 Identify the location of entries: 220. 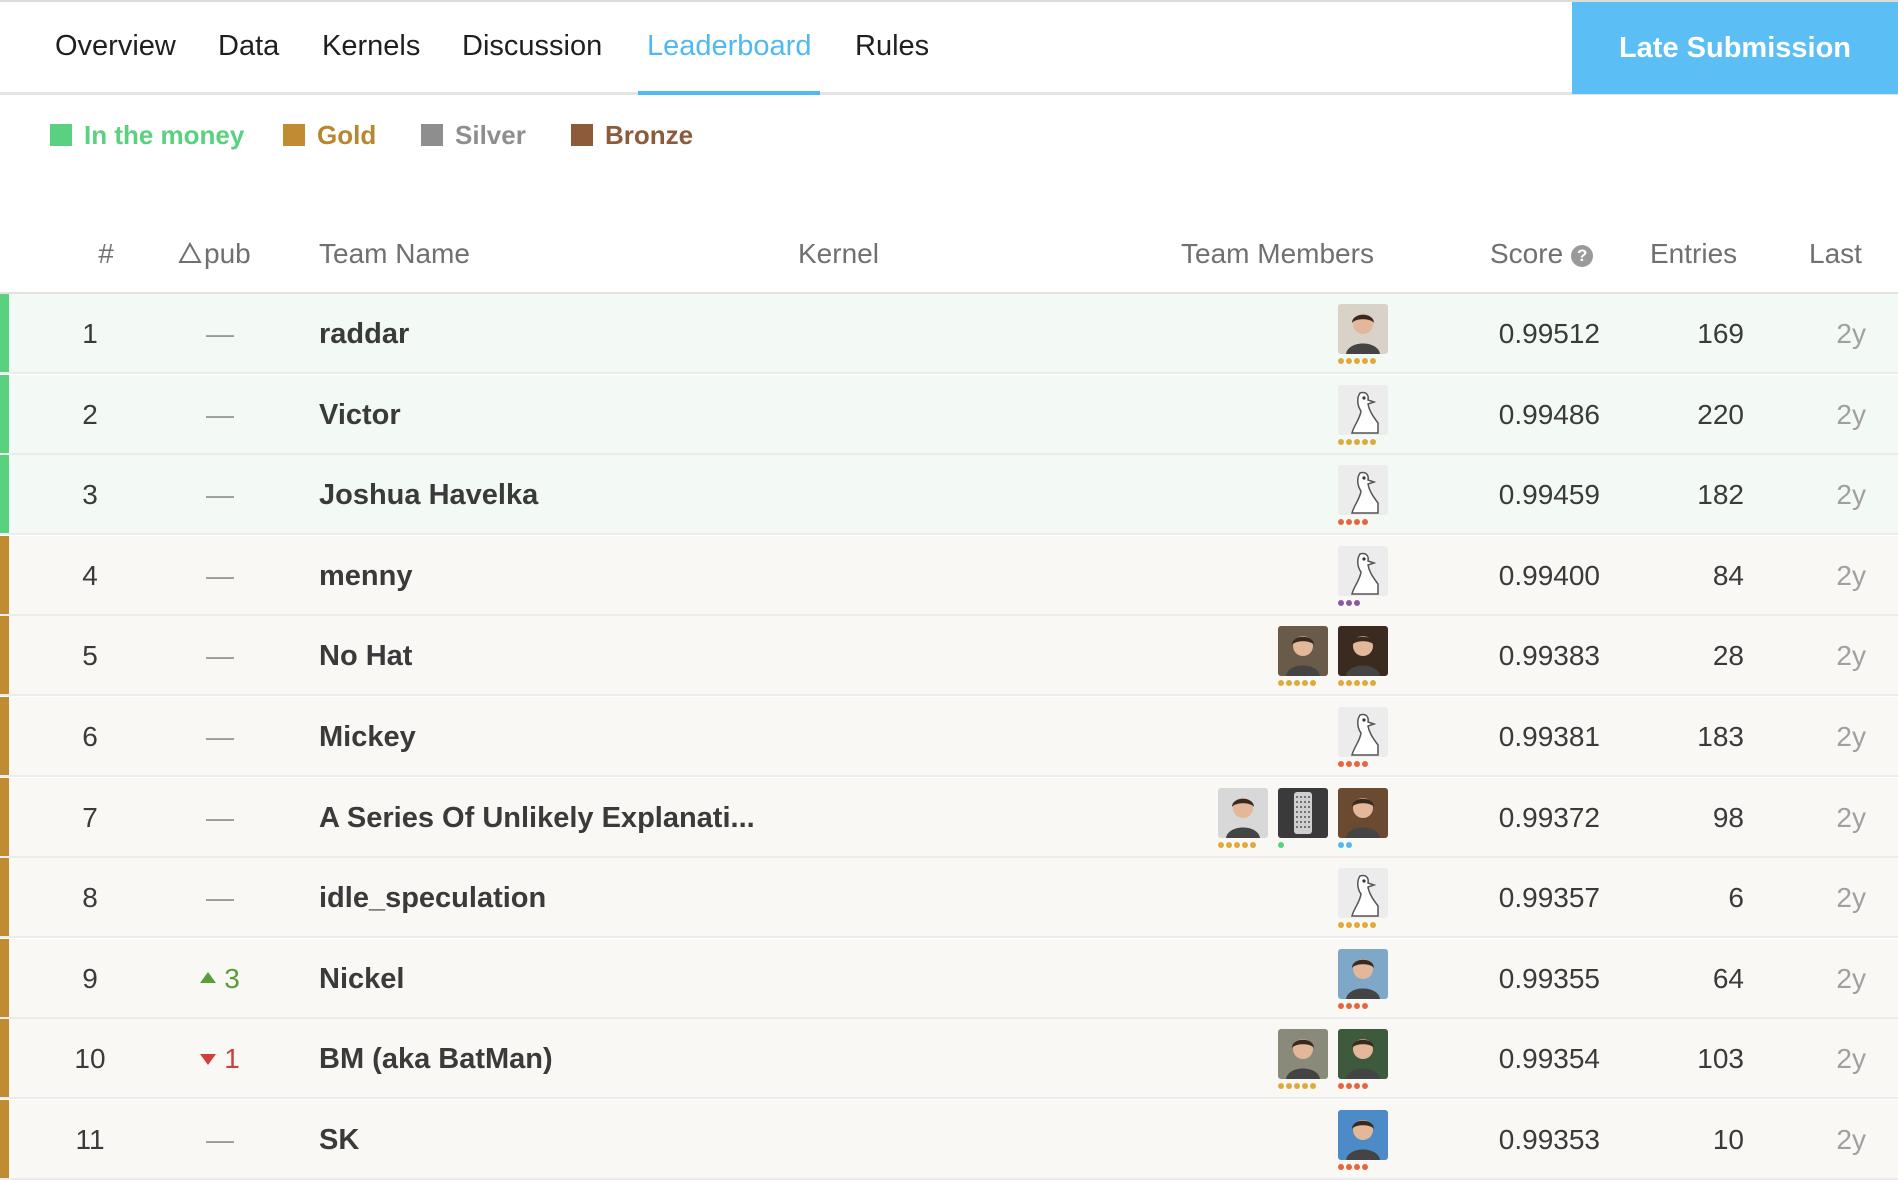
(1720, 414).